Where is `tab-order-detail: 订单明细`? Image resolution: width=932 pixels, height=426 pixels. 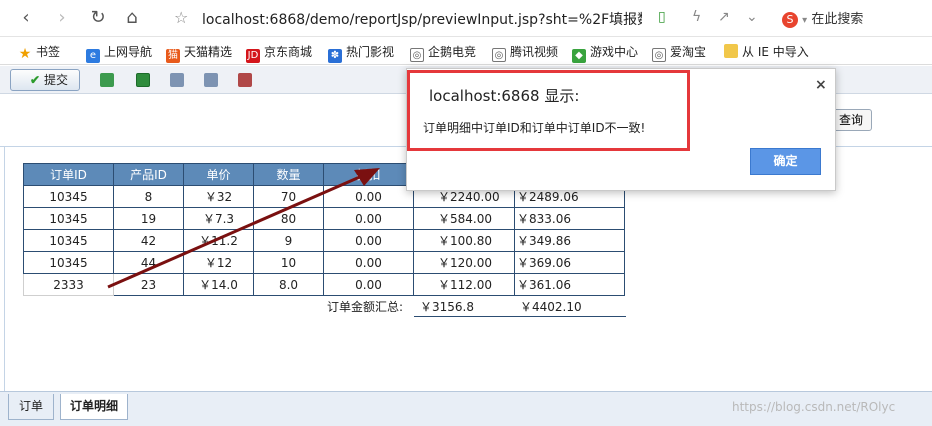
tab-order-detail: 订单明细 is located at coordinates (94, 407).